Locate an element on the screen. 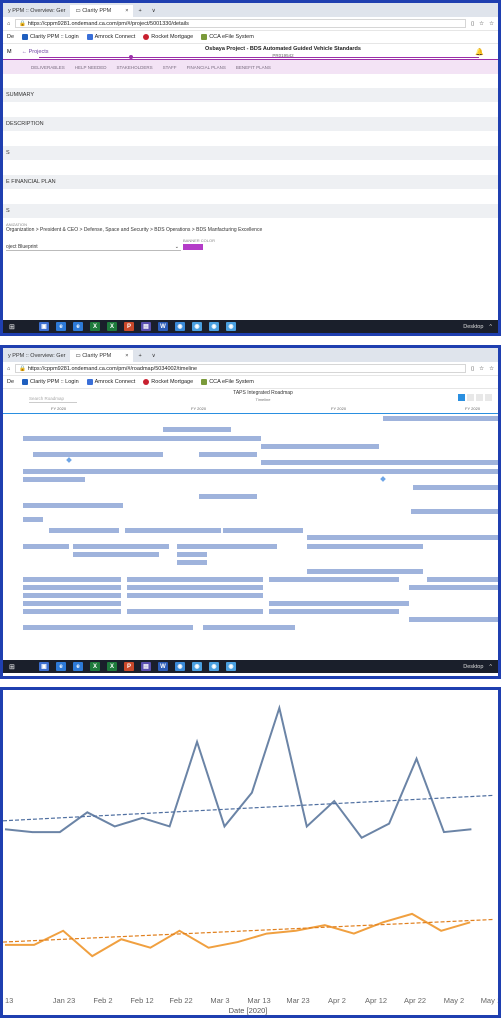 Image resolution: width=501 pixels, height=1018 pixels. back-to-projects-link: ← Projects is located at coordinates (35, 52).